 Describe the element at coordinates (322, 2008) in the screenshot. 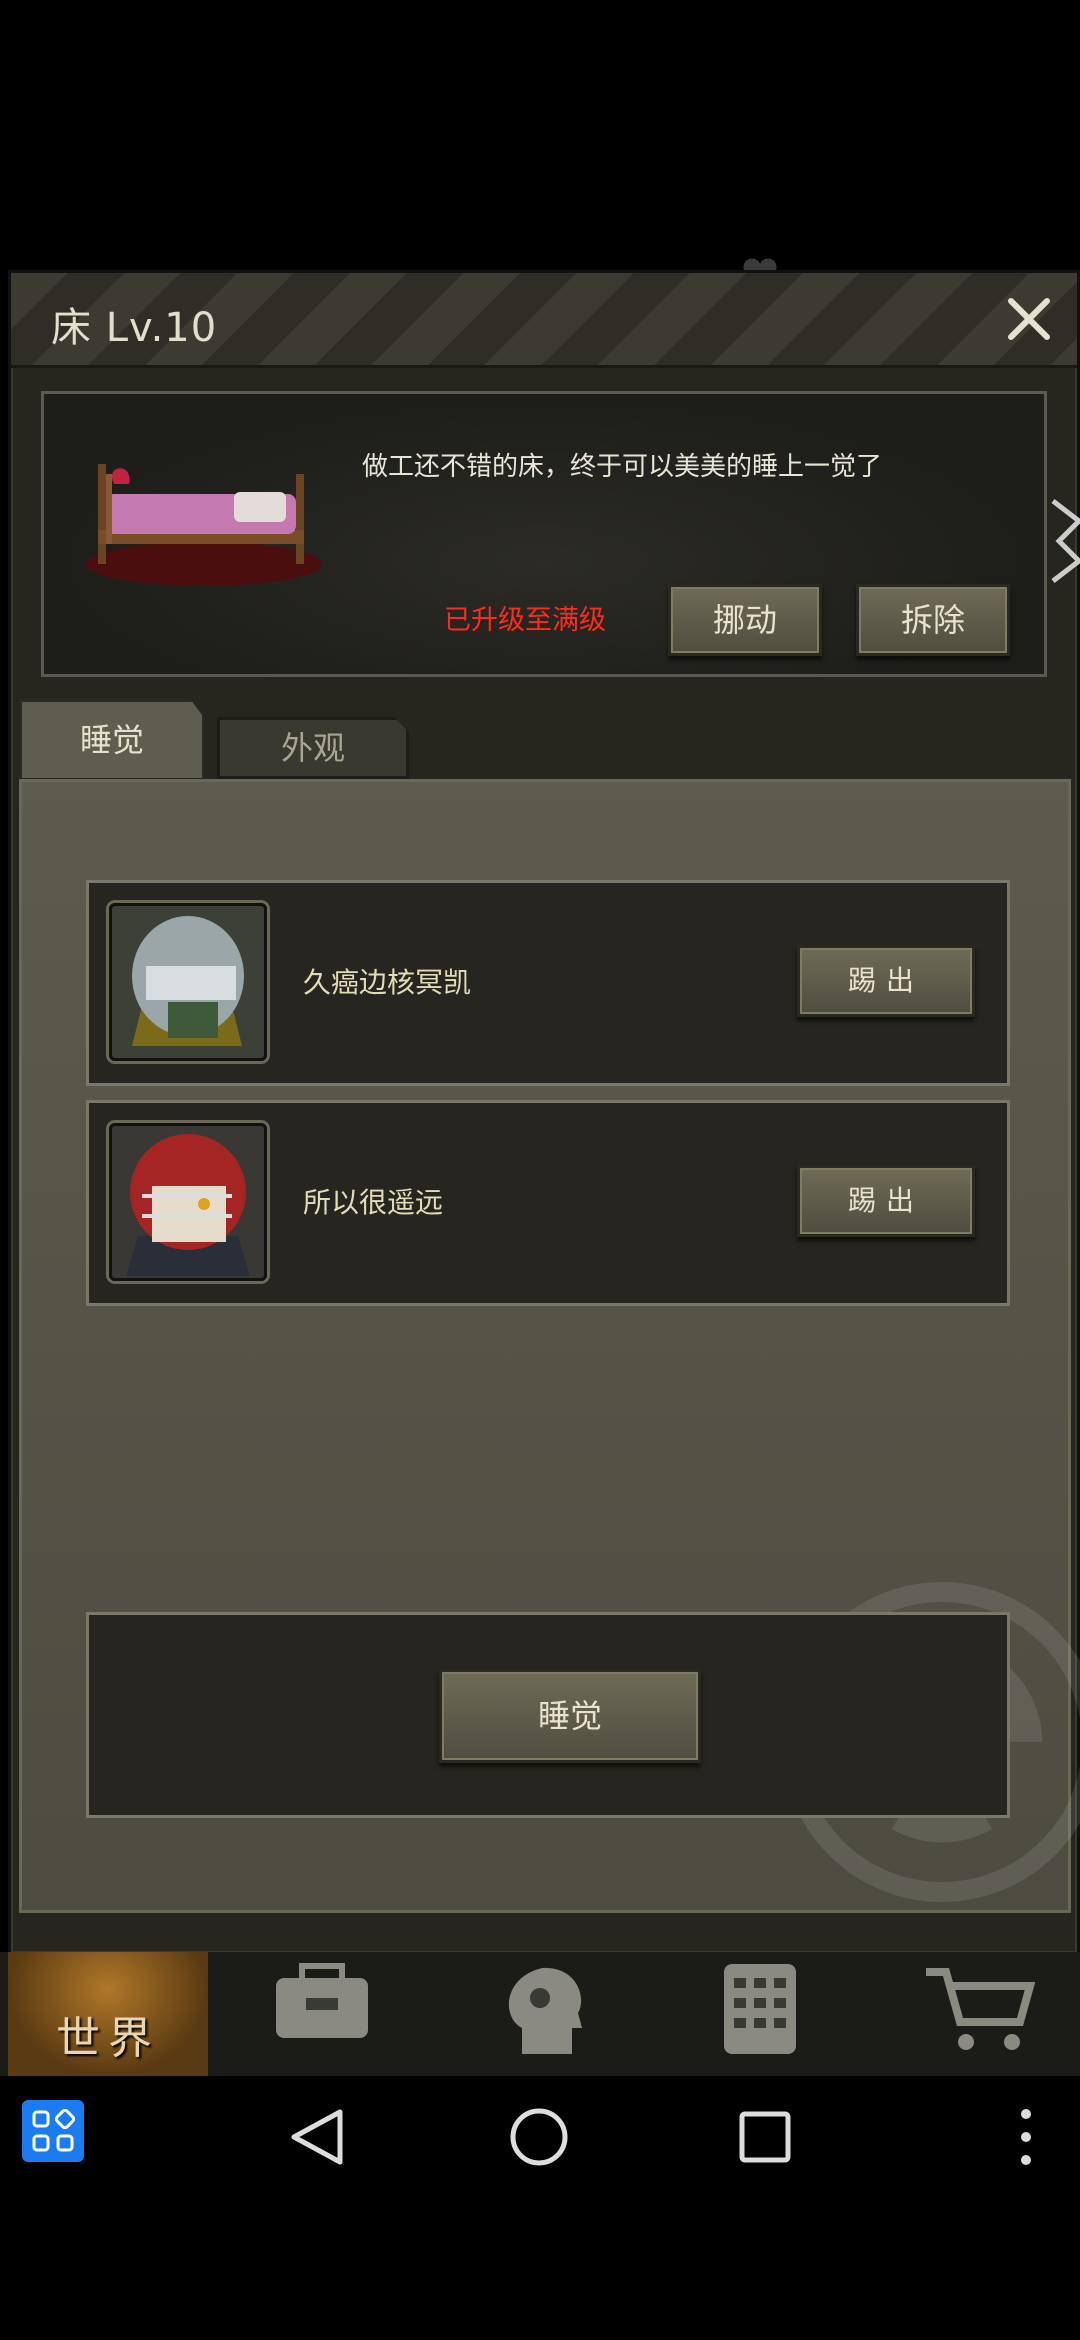

I see `backpack-icon` at that location.